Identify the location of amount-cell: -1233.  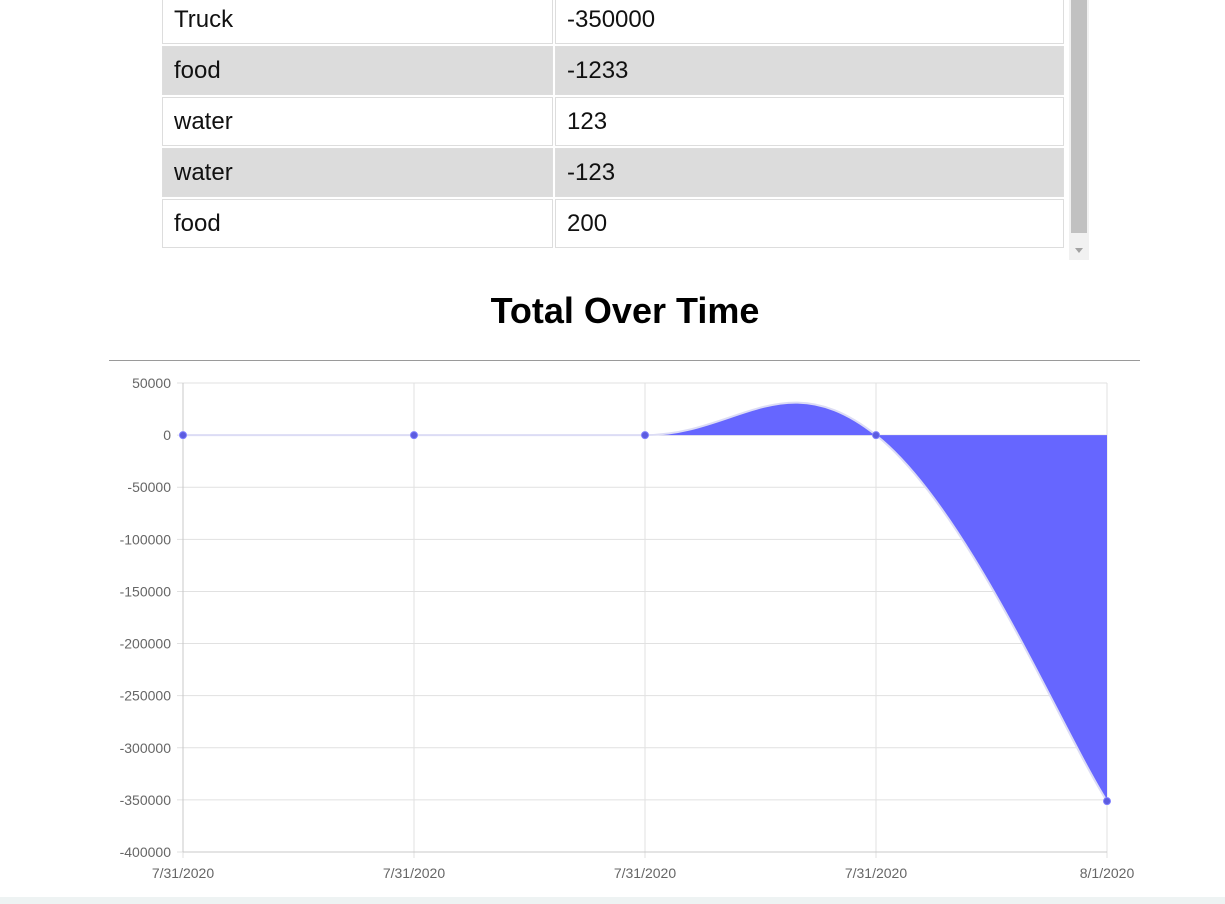
(809, 70).